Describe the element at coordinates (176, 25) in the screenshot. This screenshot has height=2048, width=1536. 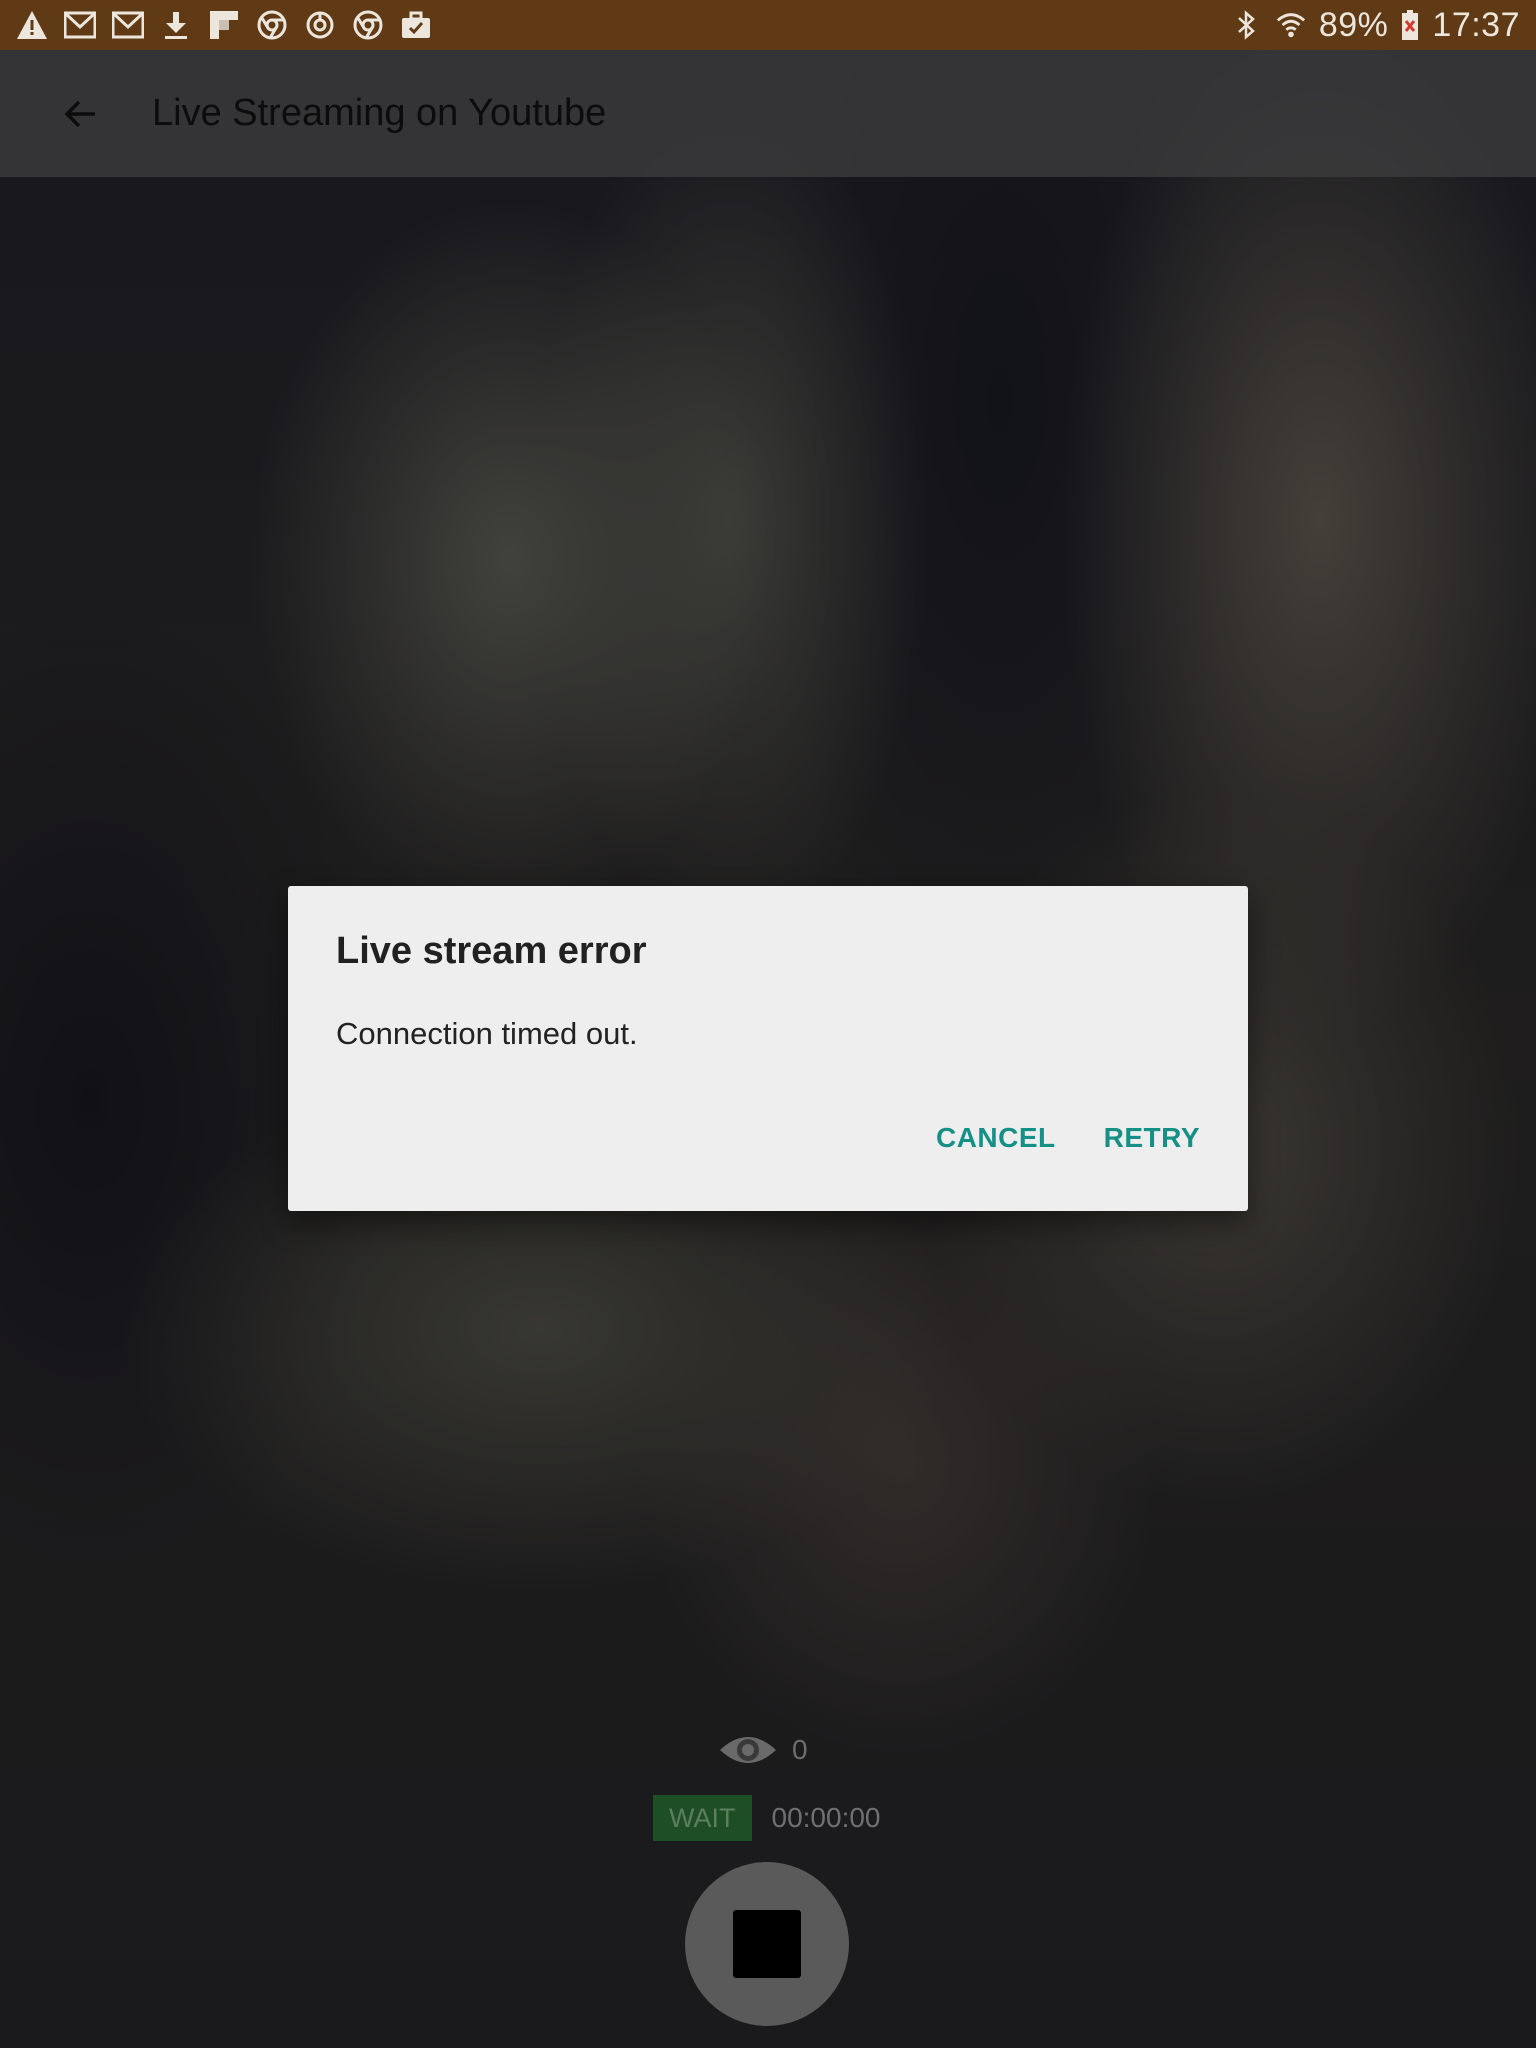
I see `download-icon` at that location.